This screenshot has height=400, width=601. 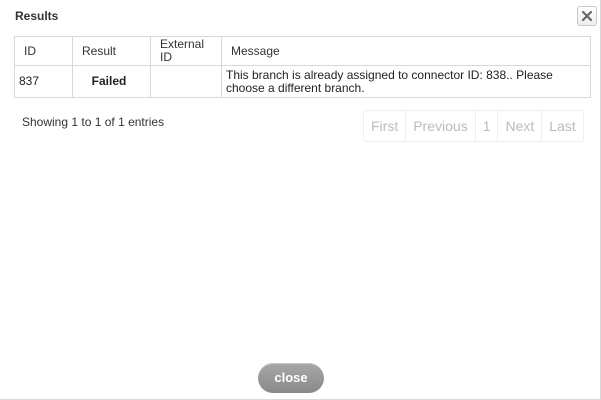 I want to click on pagination-first: First, so click(x=385, y=126).